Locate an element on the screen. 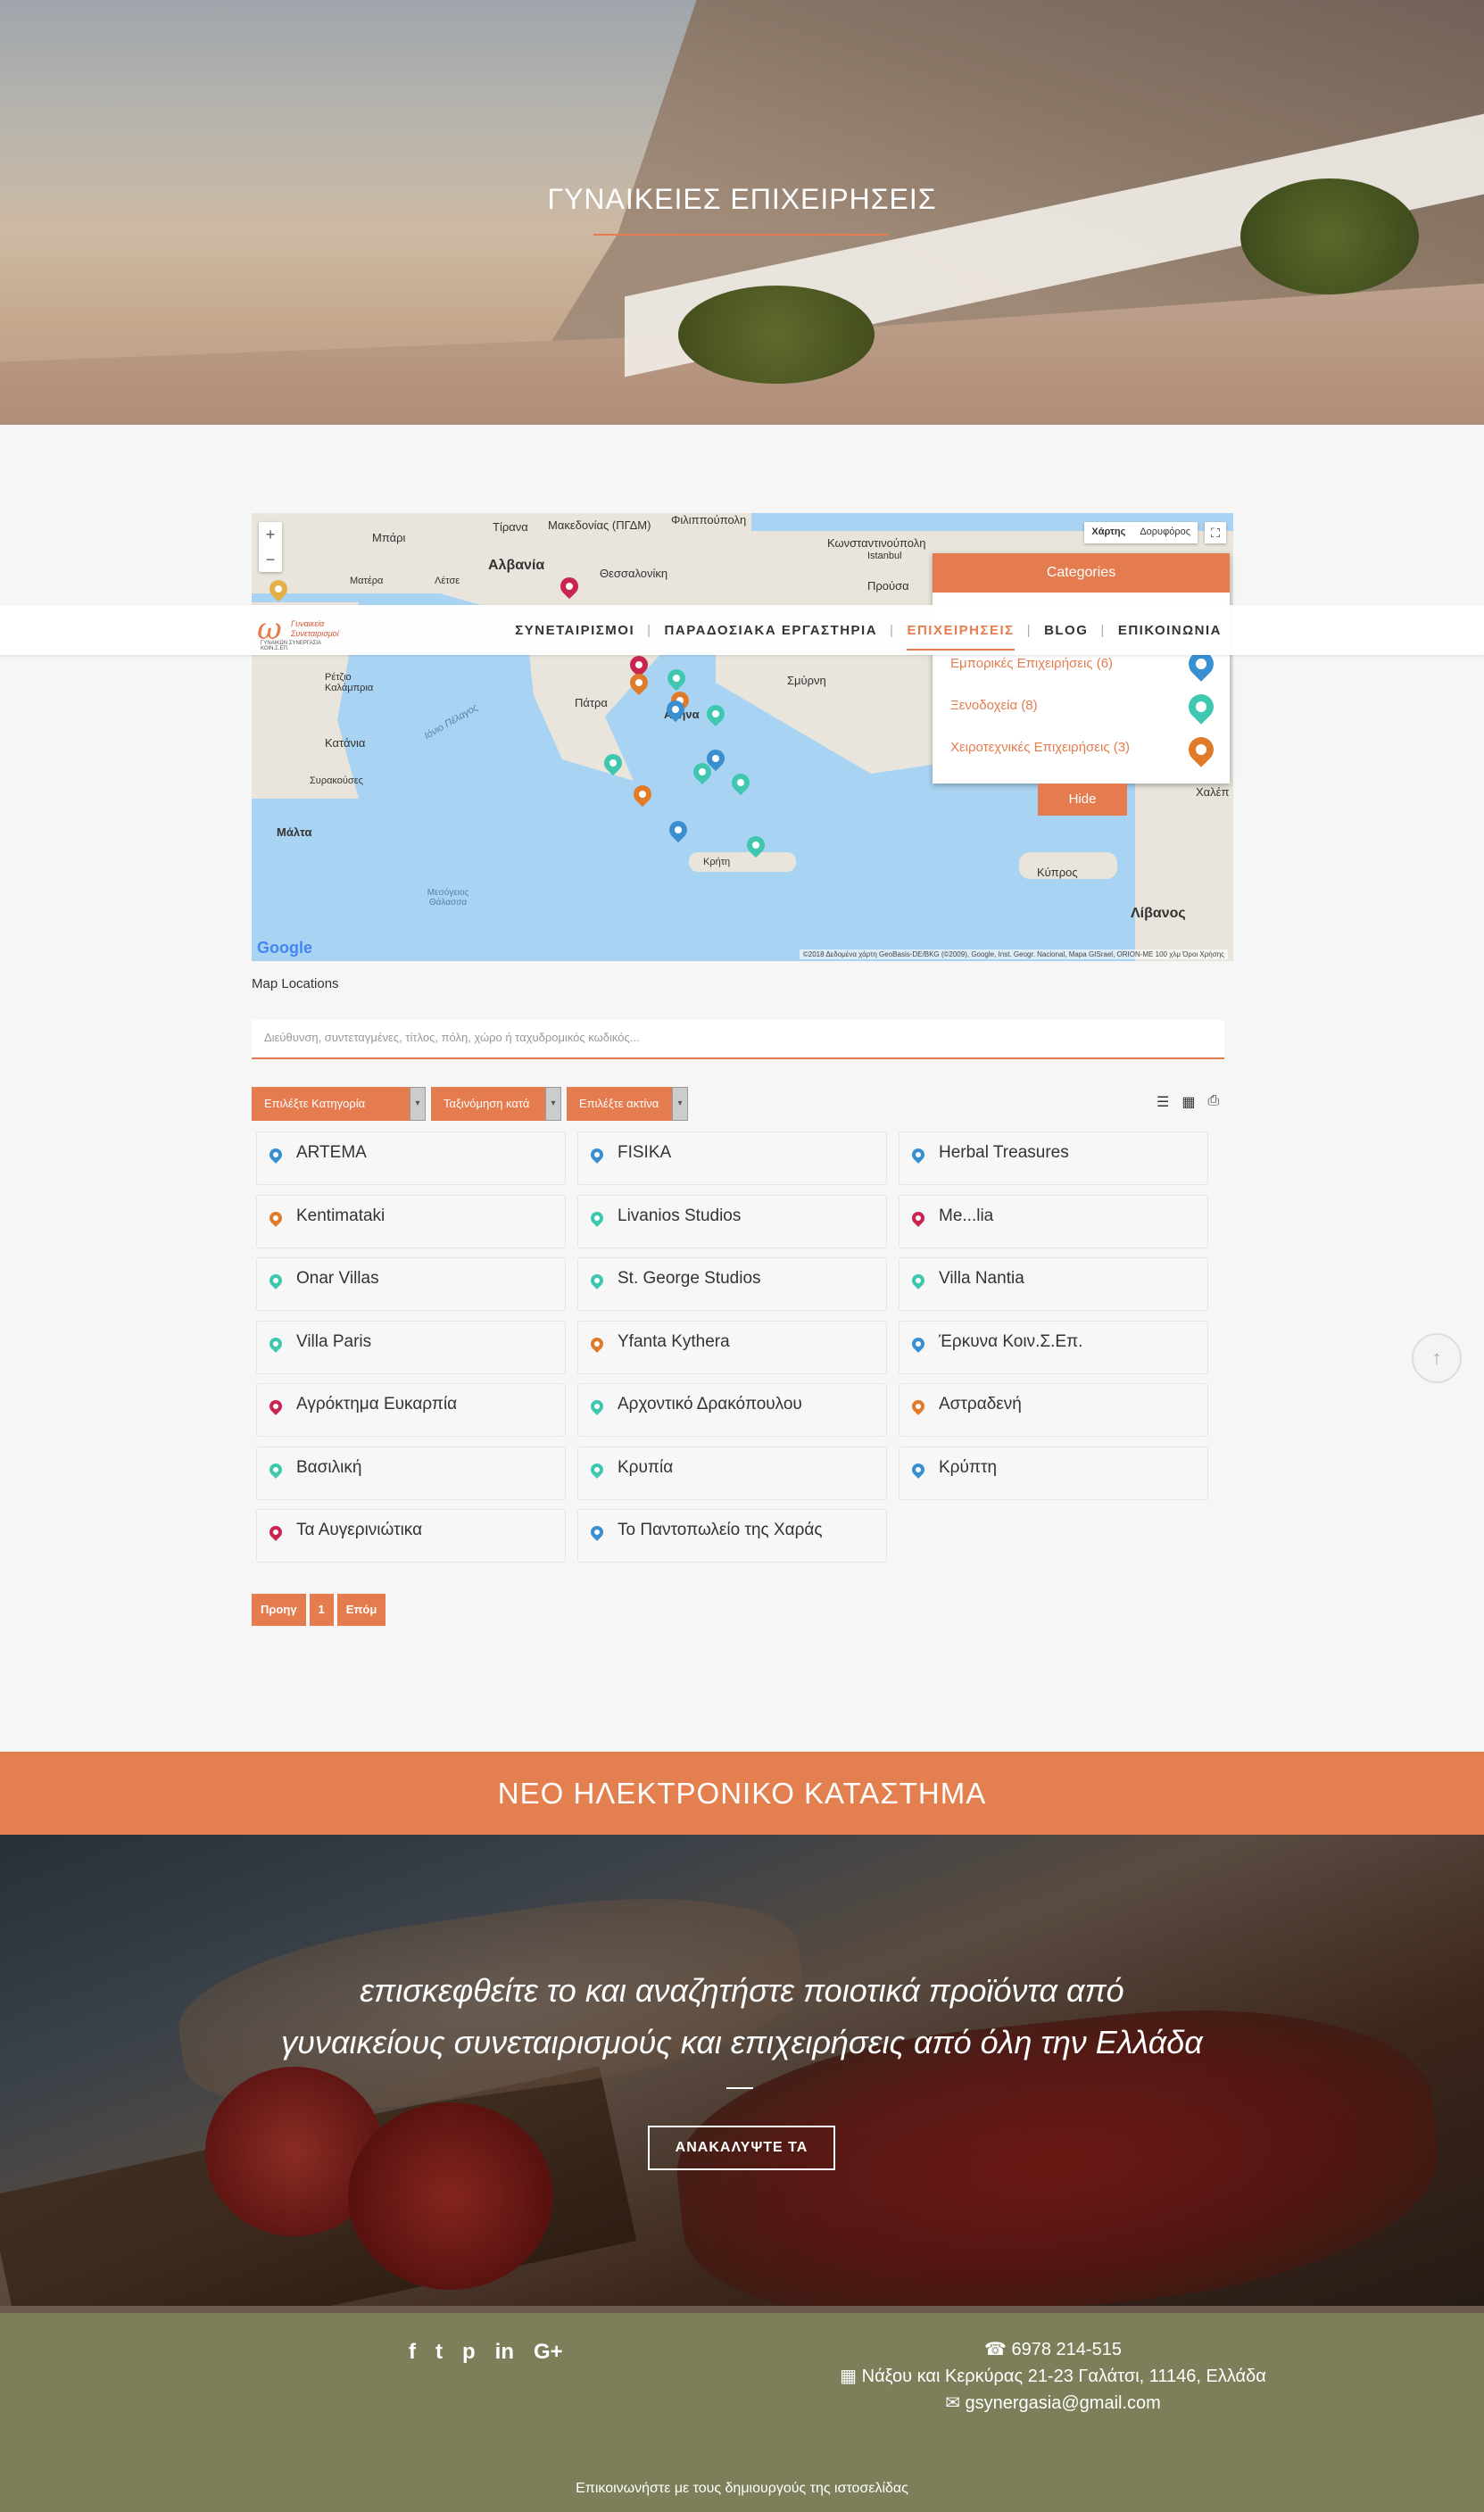 Image resolution: width=1484 pixels, height=2512 pixels. map-label: Τίρανα is located at coordinates (510, 527).